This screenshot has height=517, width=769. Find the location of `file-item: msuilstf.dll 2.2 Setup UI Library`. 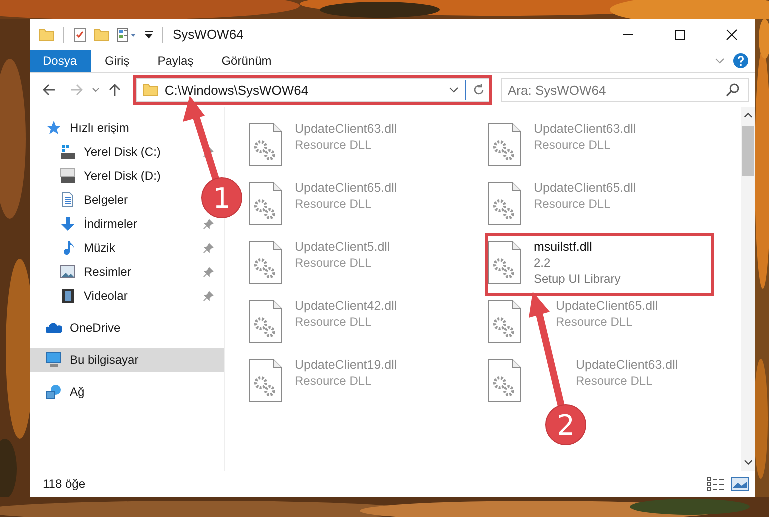

file-item: msuilstf.dll 2.2 Setup UI Library is located at coordinates (554, 264).